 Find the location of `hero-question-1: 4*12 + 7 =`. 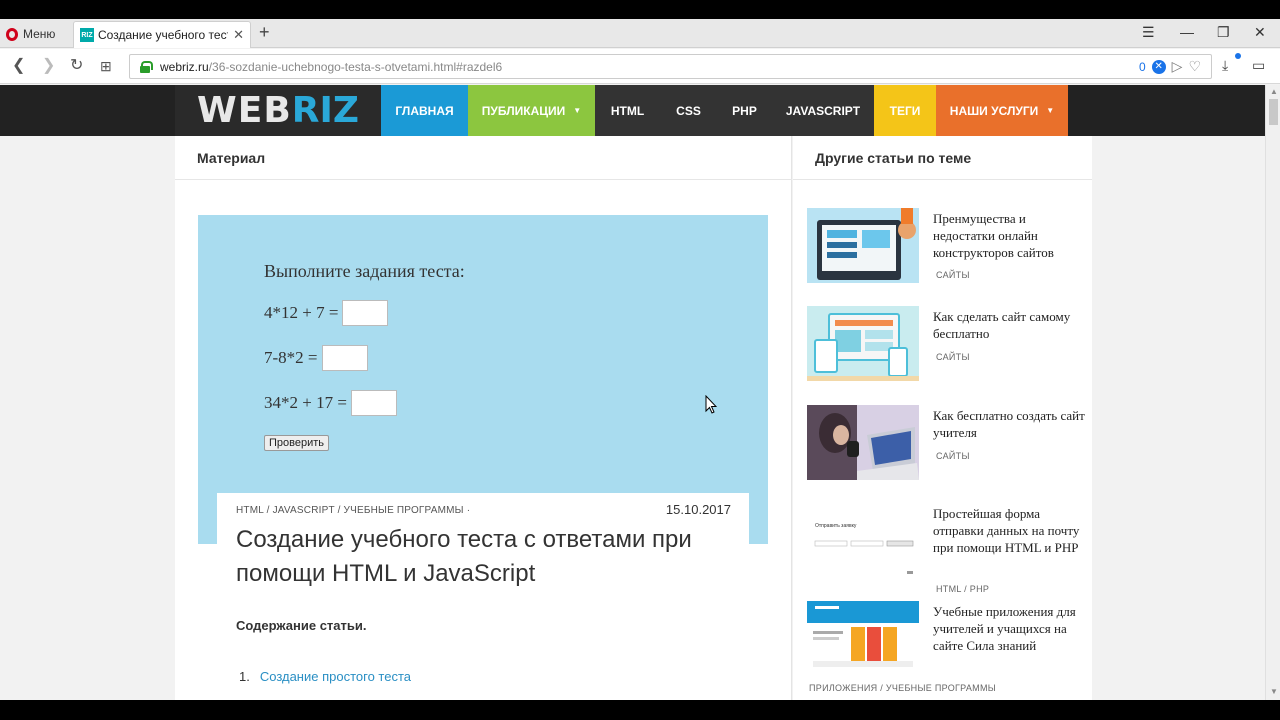

hero-question-1: 4*12 + 7 = is located at coordinates (326, 313).